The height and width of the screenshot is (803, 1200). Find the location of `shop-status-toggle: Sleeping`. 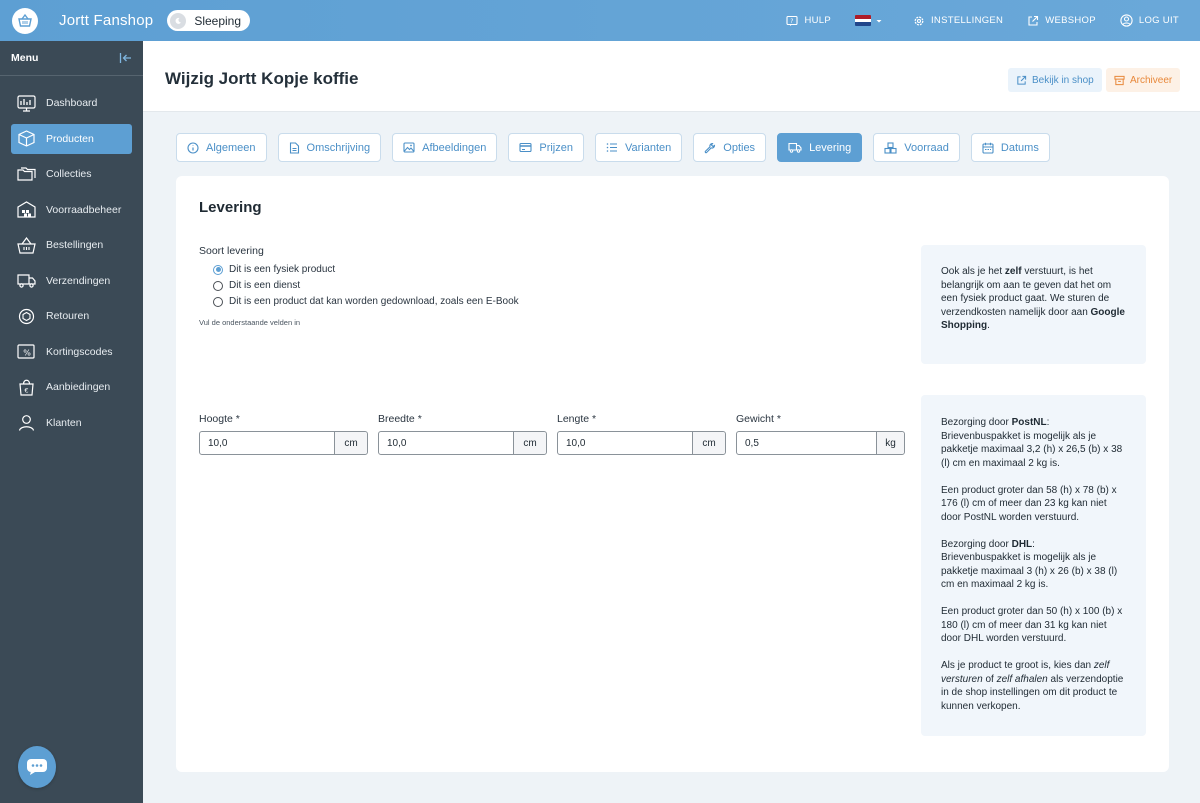

shop-status-toggle: Sleeping is located at coordinates (209, 20).